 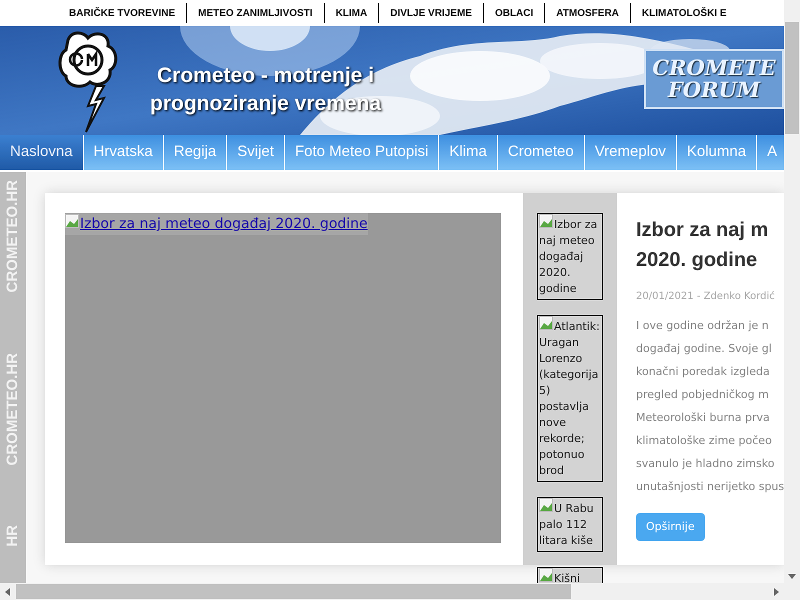 I want to click on lightning-cloud-logo-icon, so click(x=89, y=82).